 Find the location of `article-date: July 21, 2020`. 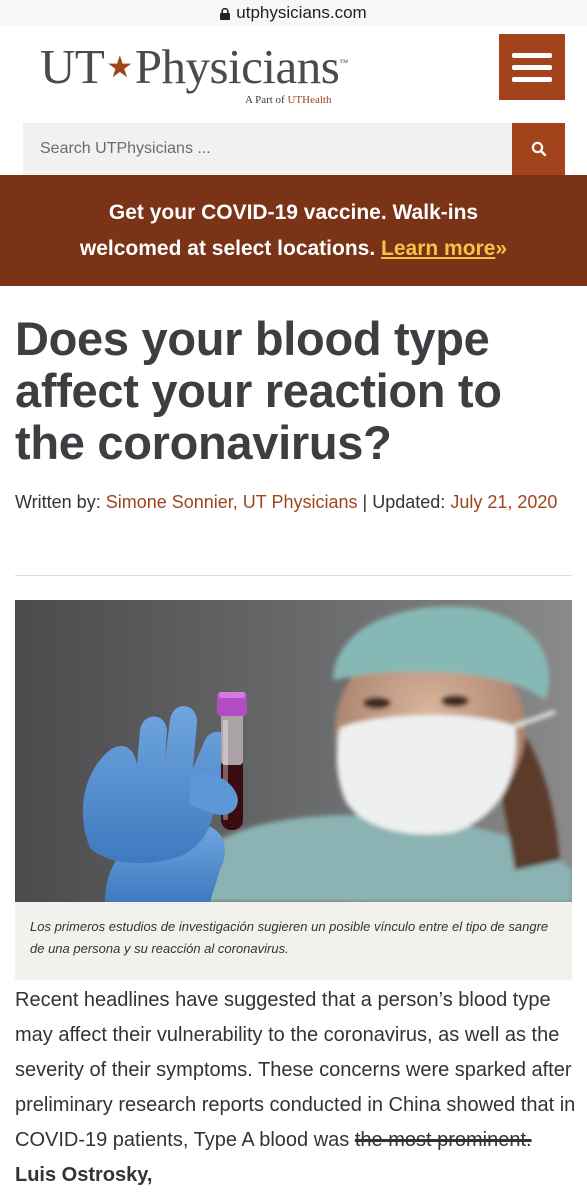

article-date: July 21, 2020 is located at coordinates (504, 502).